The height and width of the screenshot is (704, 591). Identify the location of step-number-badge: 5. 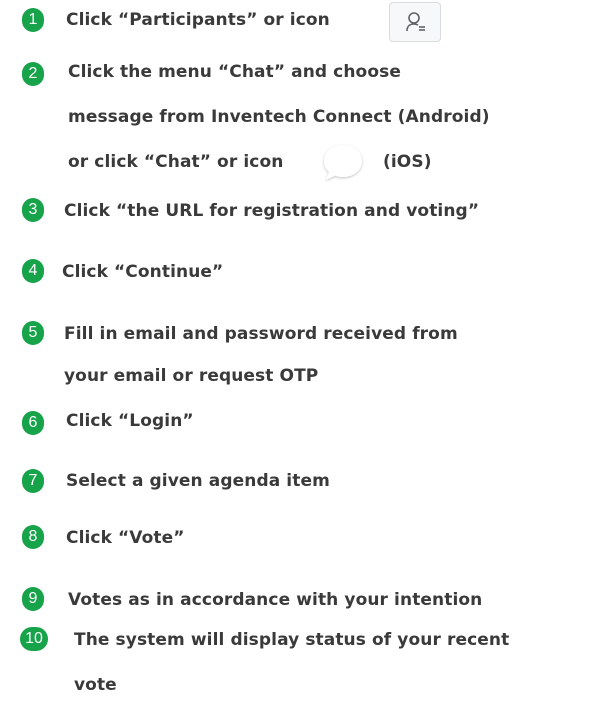
(33, 333).